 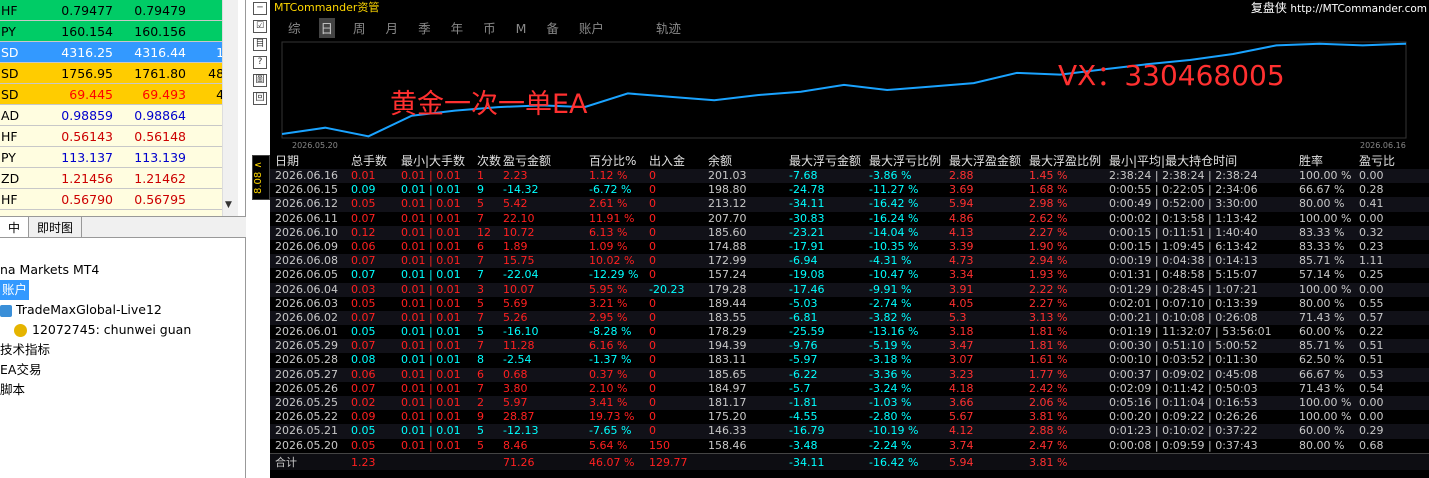 I want to click on cell-col-1: 0.07, so click(x=363, y=218).